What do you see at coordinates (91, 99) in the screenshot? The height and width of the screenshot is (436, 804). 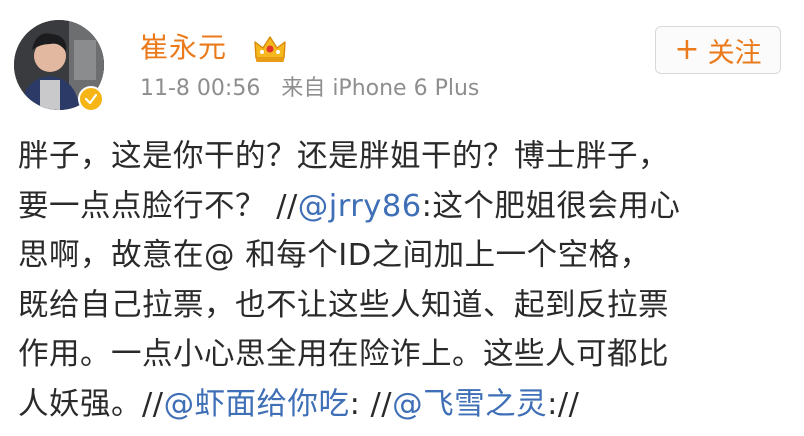 I see `verified-badge-icon` at bounding box center [91, 99].